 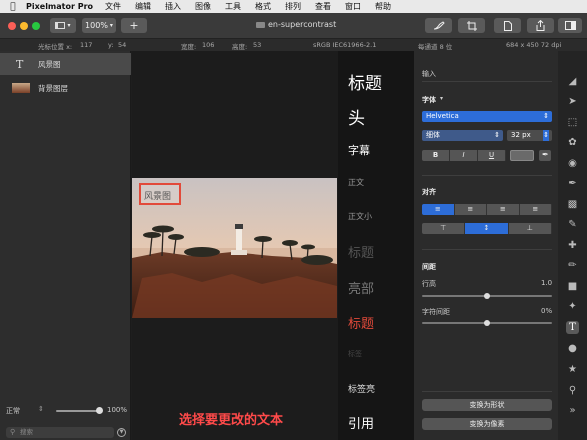 I want to click on close-window-button, so click(x=12, y=26).